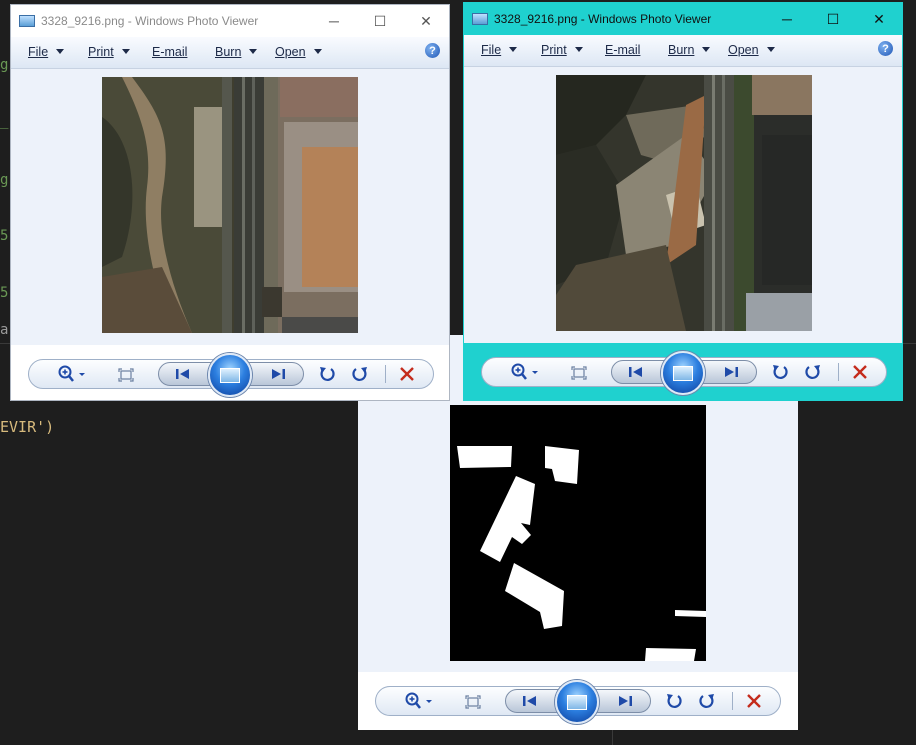 This screenshot has height=745, width=916. Describe the element at coordinates (4, 121) in the screenshot. I see `code-fragment: _` at that location.